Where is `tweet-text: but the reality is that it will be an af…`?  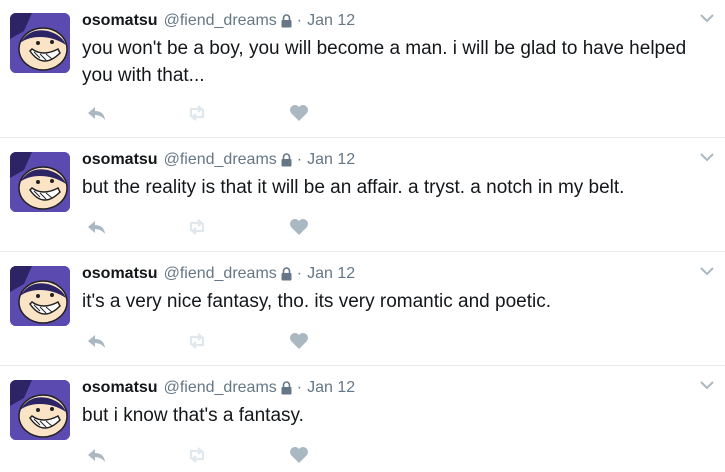 tweet-text: but the reality is that it will be an af… is located at coordinates (353, 187).